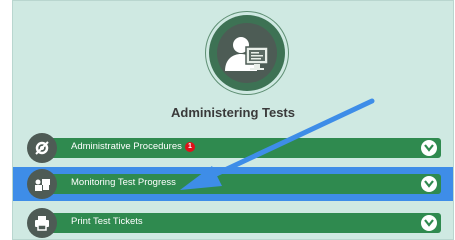 The image size is (455, 240). Describe the element at coordinates (107, 221) in the screenshot. I see `accordion-label: Print Test Tickets` at that location.